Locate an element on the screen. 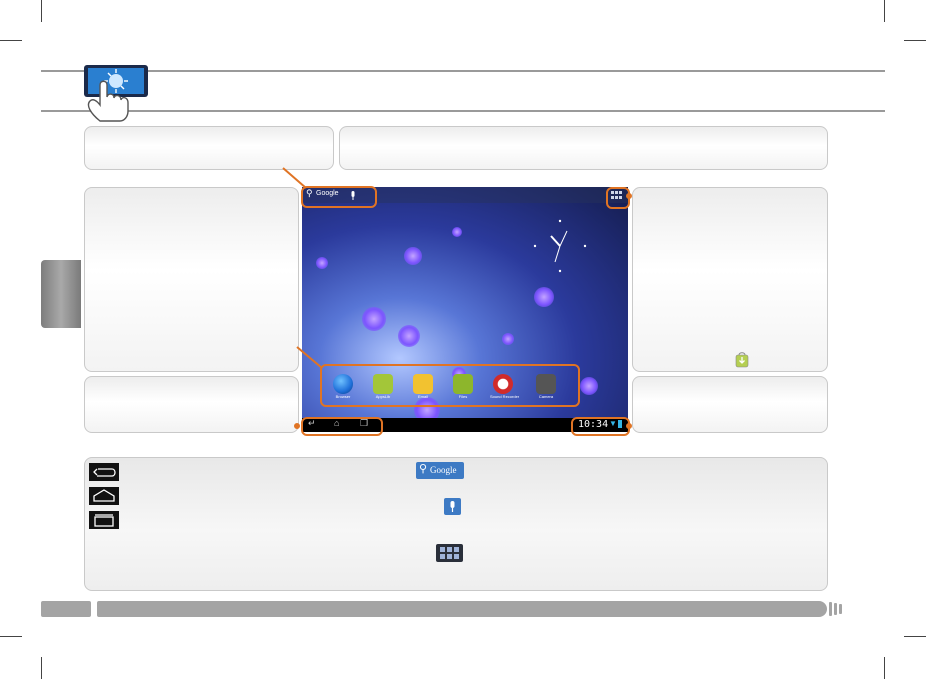  home-button-icon is located at coordinates (104, 496).